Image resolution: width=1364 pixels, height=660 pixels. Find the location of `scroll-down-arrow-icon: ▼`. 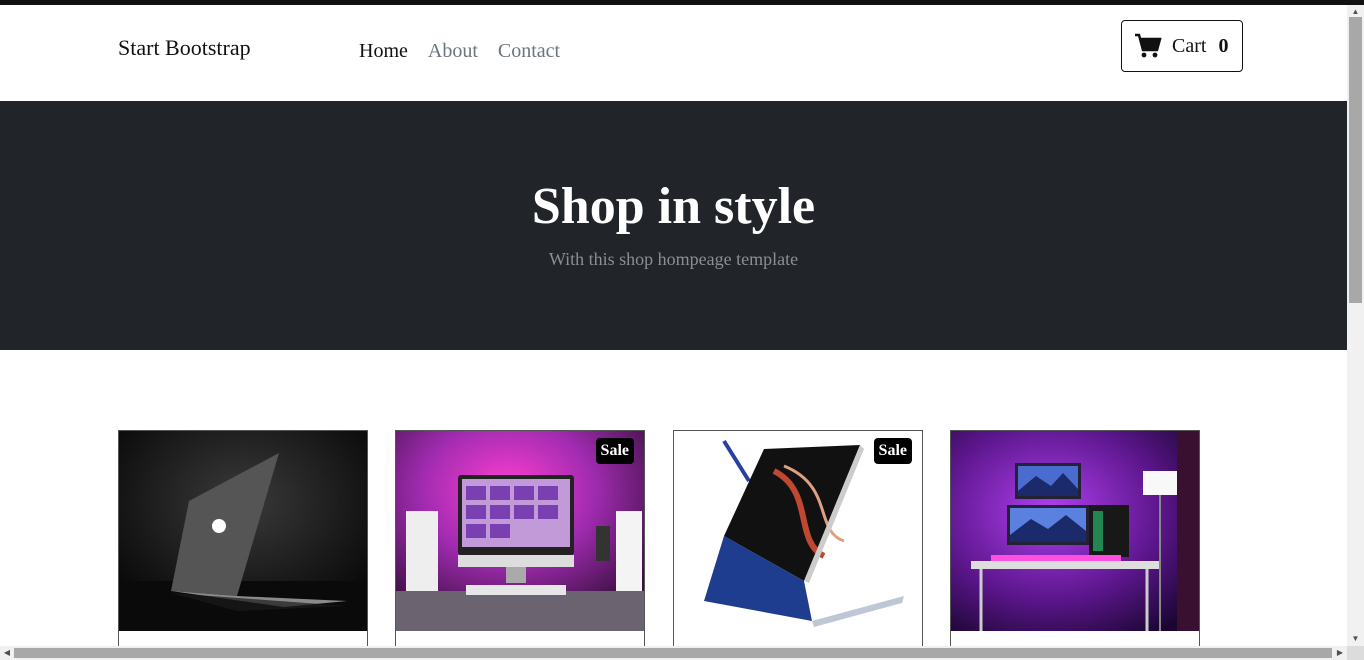

scroll-down-arrow-icon: ▼ is located at coordinates (1355, 639).